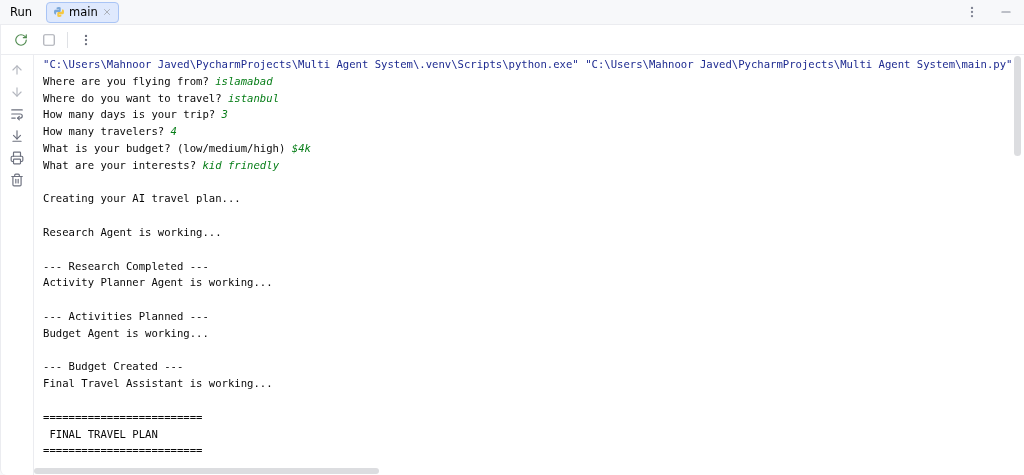  I want to click on console-line: Where do you want to travel?, so click(132, 97).